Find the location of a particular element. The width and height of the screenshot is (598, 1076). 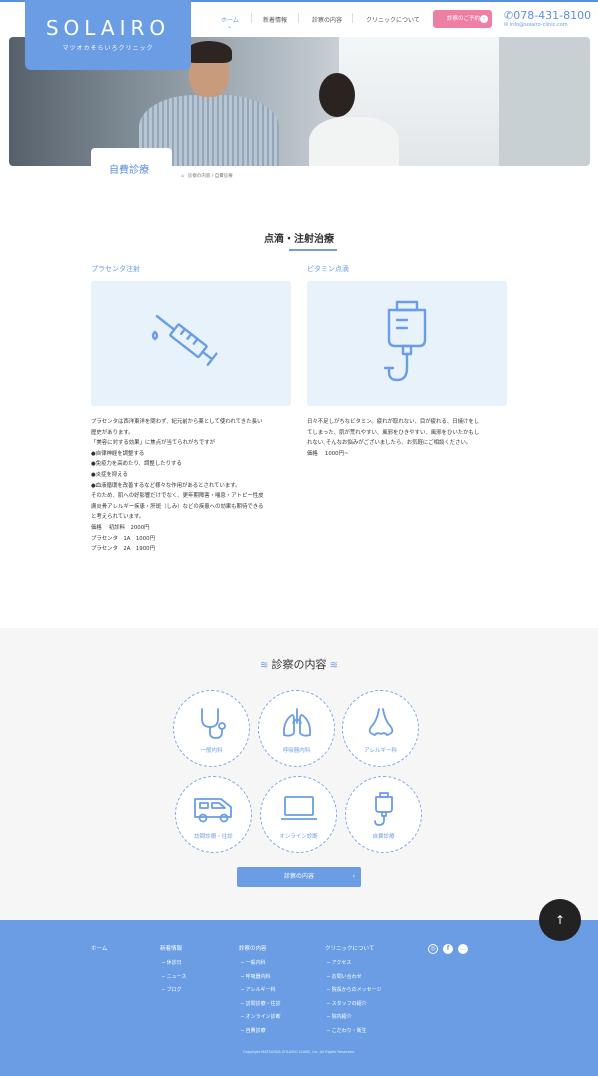

page-title: 自費診療 is located at coordinates (129, 170).